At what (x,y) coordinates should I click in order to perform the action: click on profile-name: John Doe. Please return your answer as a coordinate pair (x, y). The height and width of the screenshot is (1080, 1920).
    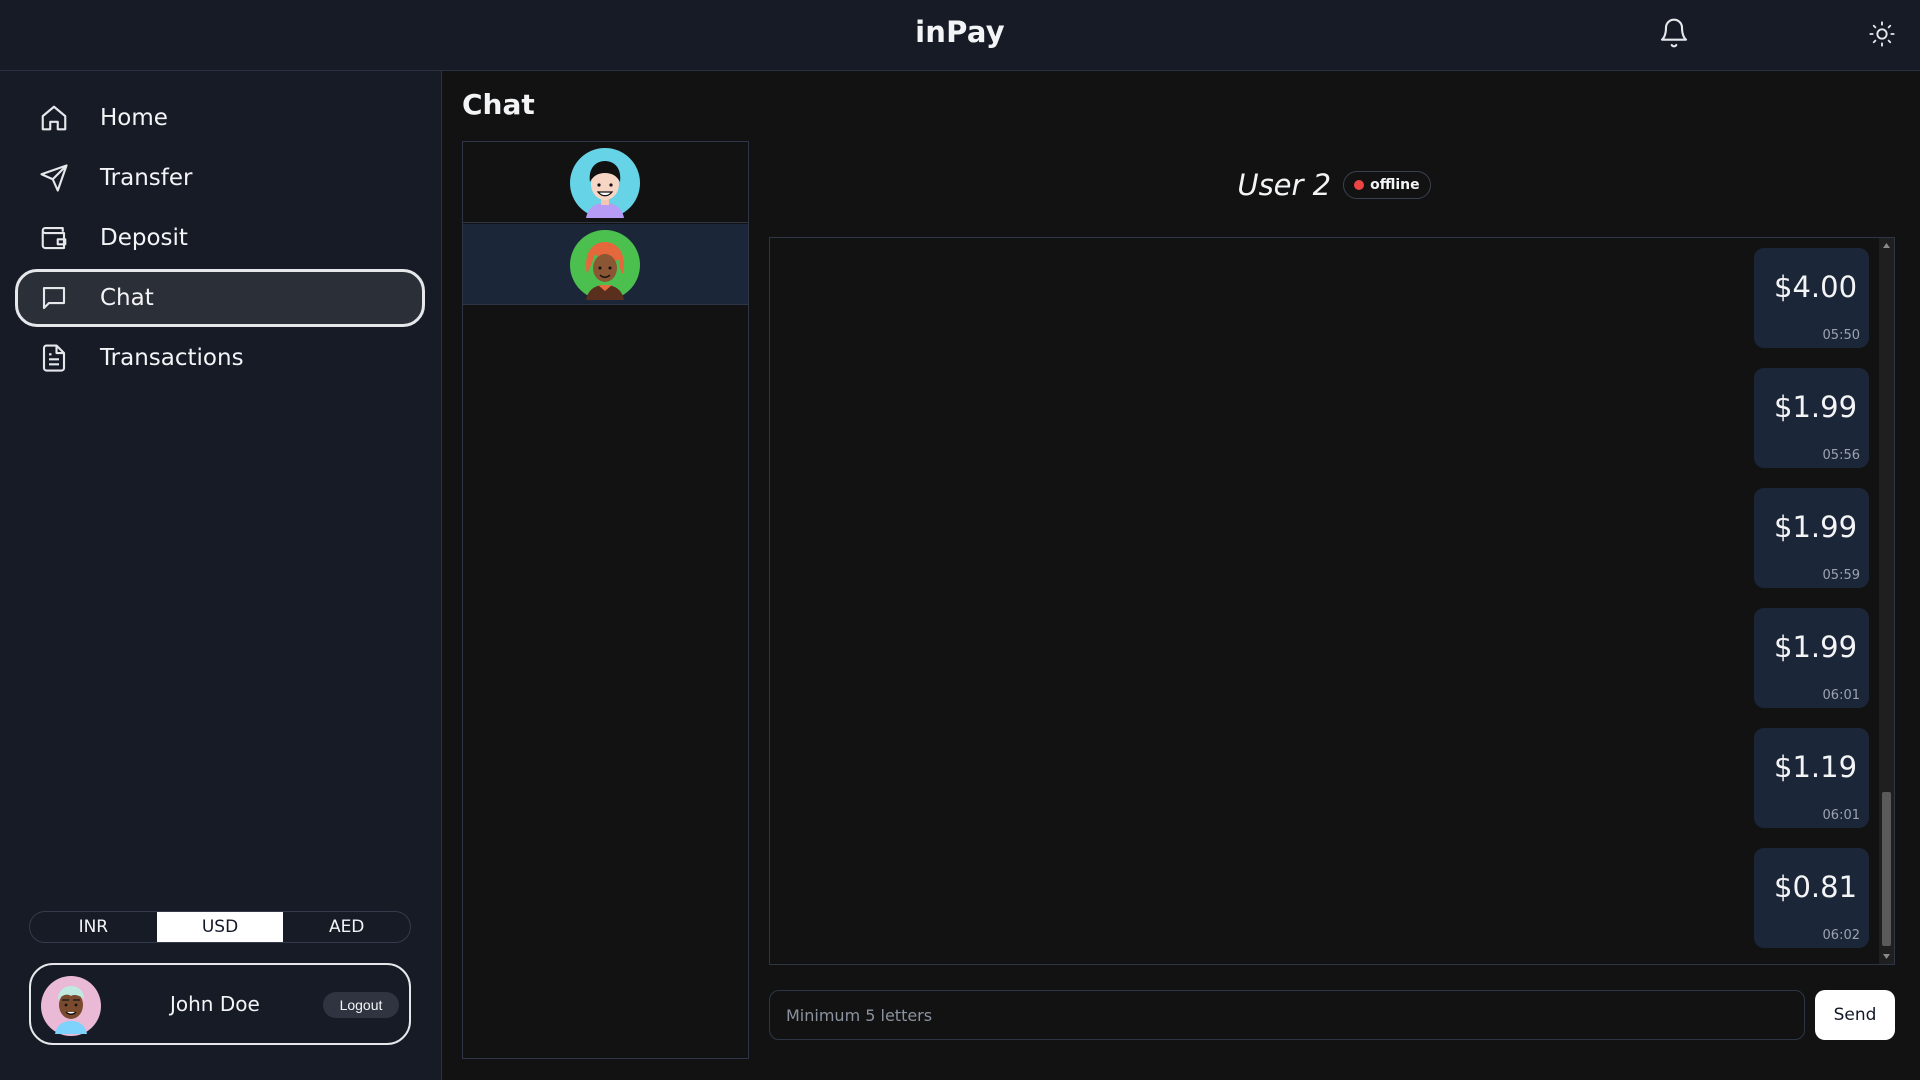
    Looking at the image, I should click on (215, 1004).